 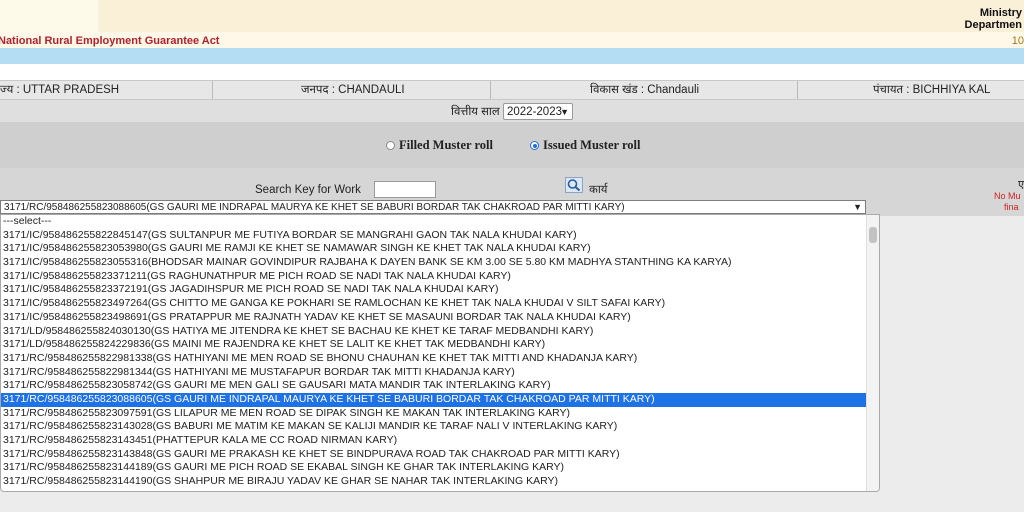 What do you see at coordinates (1011, 207) in the screenshot?
I see `fina-text: fina` at bounding box center [1011, 207].